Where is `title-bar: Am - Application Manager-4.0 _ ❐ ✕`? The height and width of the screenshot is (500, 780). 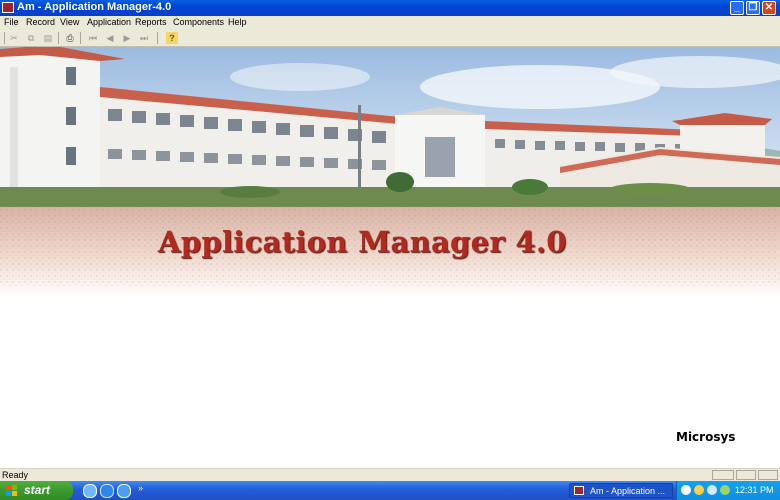 title-bar: Am - Application Manager-4.0 _ ❐ ✕ is located at coordinates (390, 8).